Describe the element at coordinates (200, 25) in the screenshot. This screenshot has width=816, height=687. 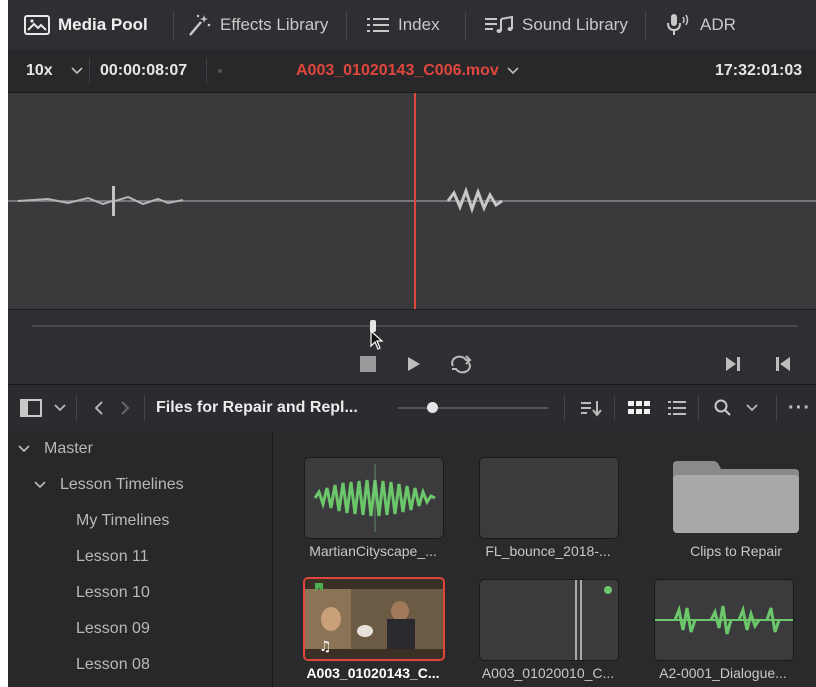
I see `effects-wand-icon` at that location.